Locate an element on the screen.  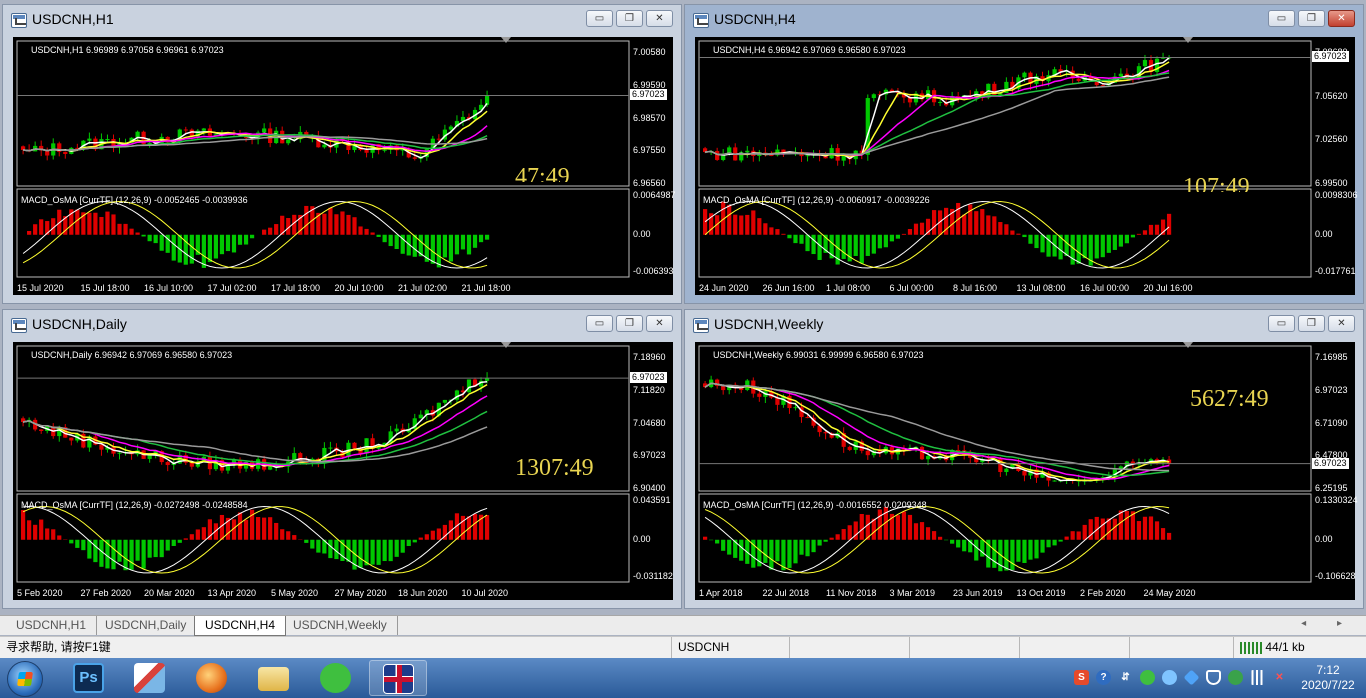
status-symbol: USDCNH is located at coordinates (731, 648).